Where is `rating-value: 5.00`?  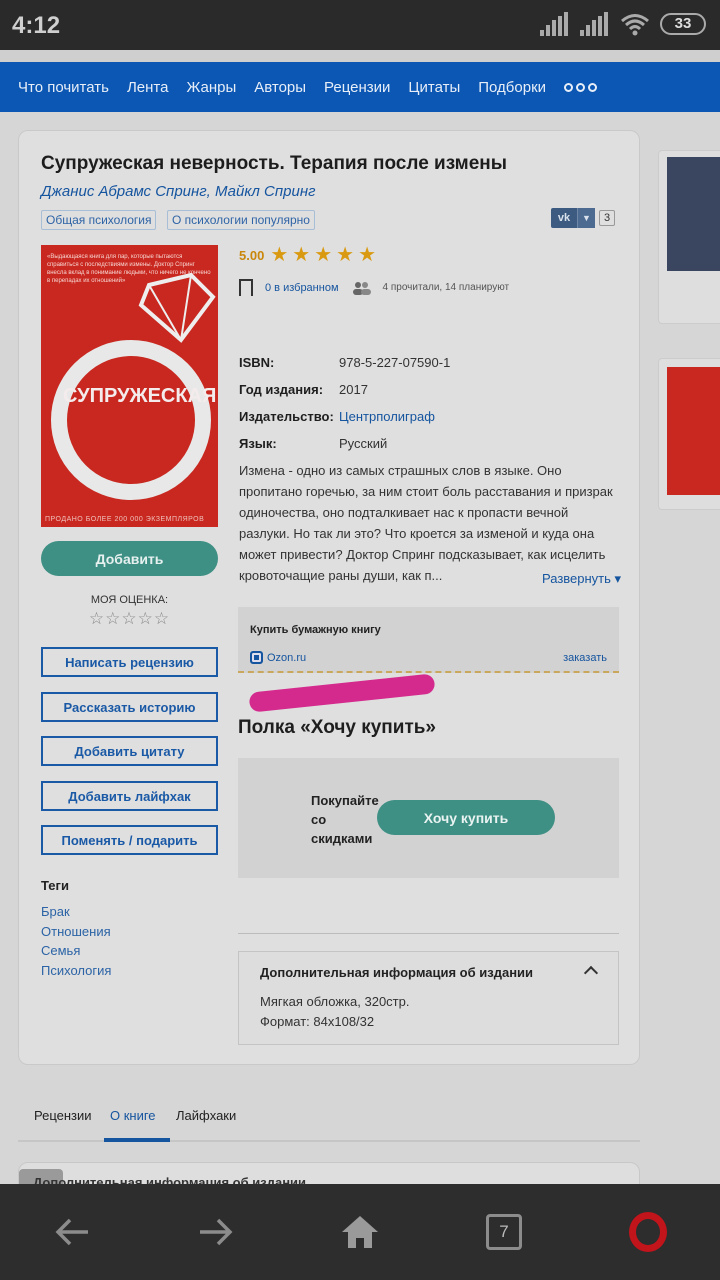 rating-value: 5.00 is located at coordinates (252, 255).